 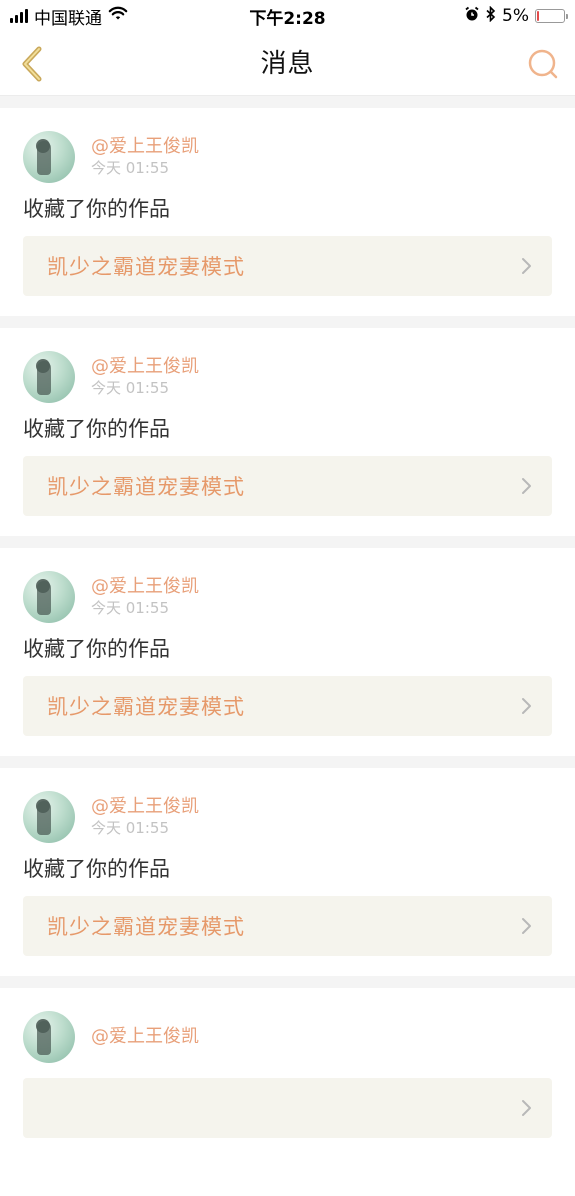 I want to click on status-right: 5%, so click(x=516, y=16).